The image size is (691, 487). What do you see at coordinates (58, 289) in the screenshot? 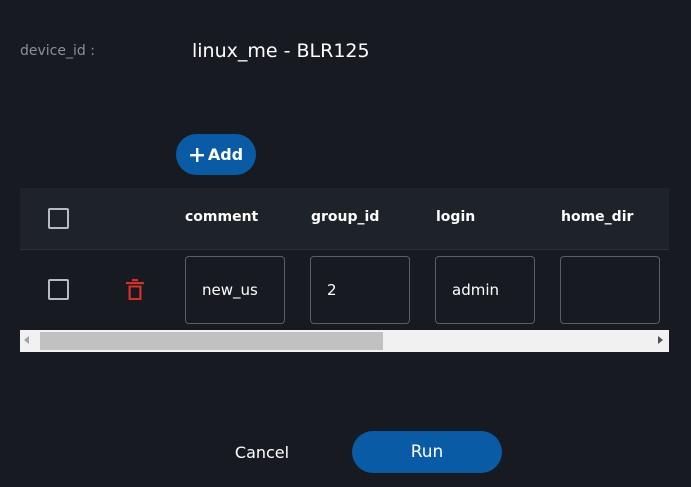
I see `row-select-checkbox` at bounding box center [58, 289].